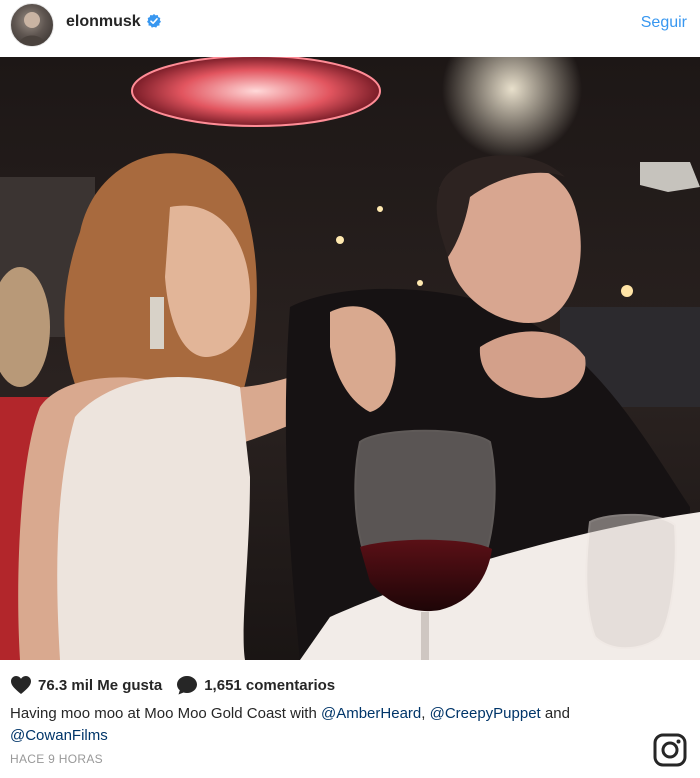 Image resolution: width=700 pixels, height=778 pixels. Describe the element at coordinates (269, 685) in the screenshot. I see `comments-count: 1,651 comentarios` at that location.